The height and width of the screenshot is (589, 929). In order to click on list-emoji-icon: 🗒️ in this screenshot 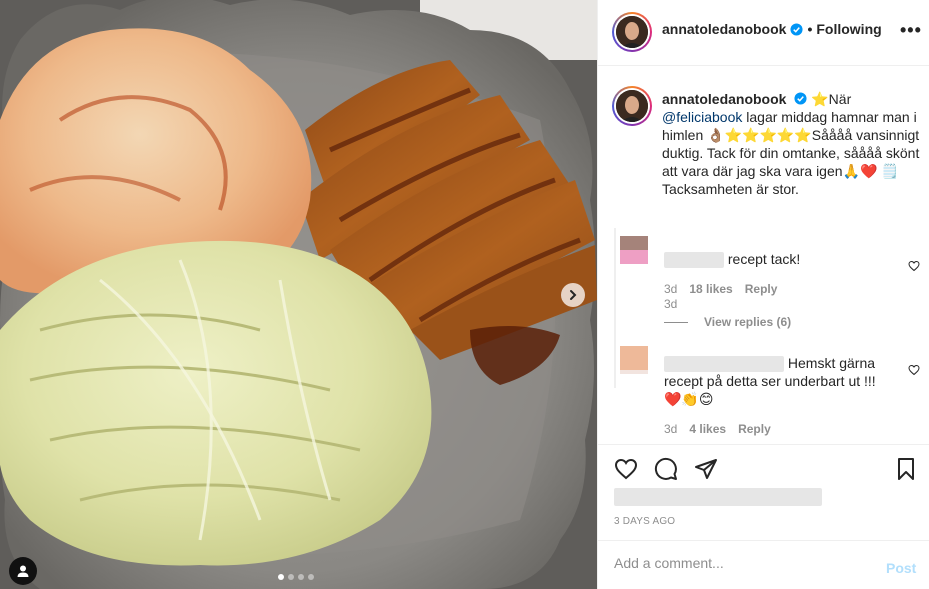, I will do `click(890, 171)`.